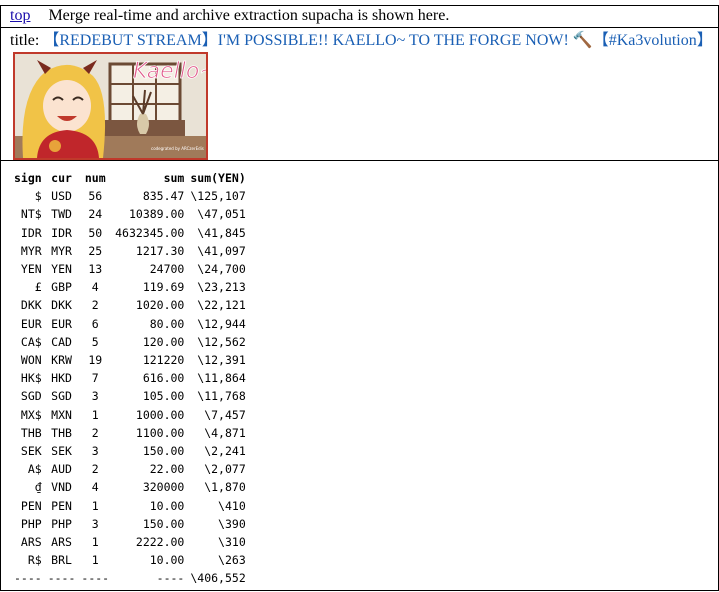  What do you see at coordinates (130, 469) in the screenshot?
I see `table-row: A$ AUD 2 22.00 \2,077` at bounding box center [130, 469].